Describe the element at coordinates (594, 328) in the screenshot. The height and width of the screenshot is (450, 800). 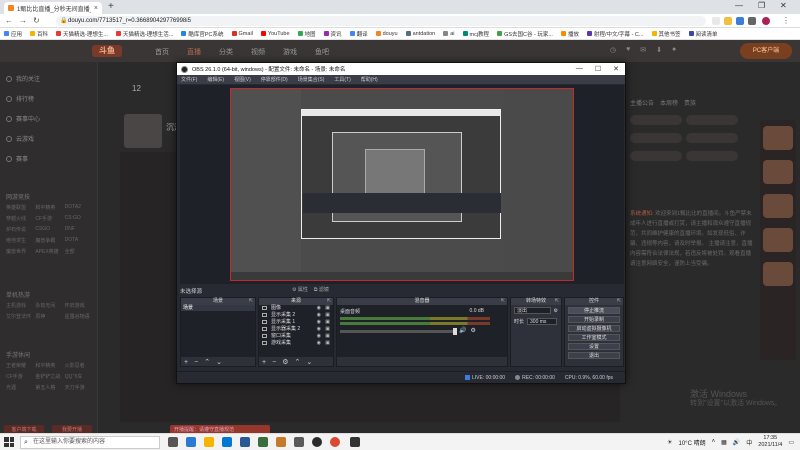
I see `control-button: 启动虚拟摄像机` at that location.